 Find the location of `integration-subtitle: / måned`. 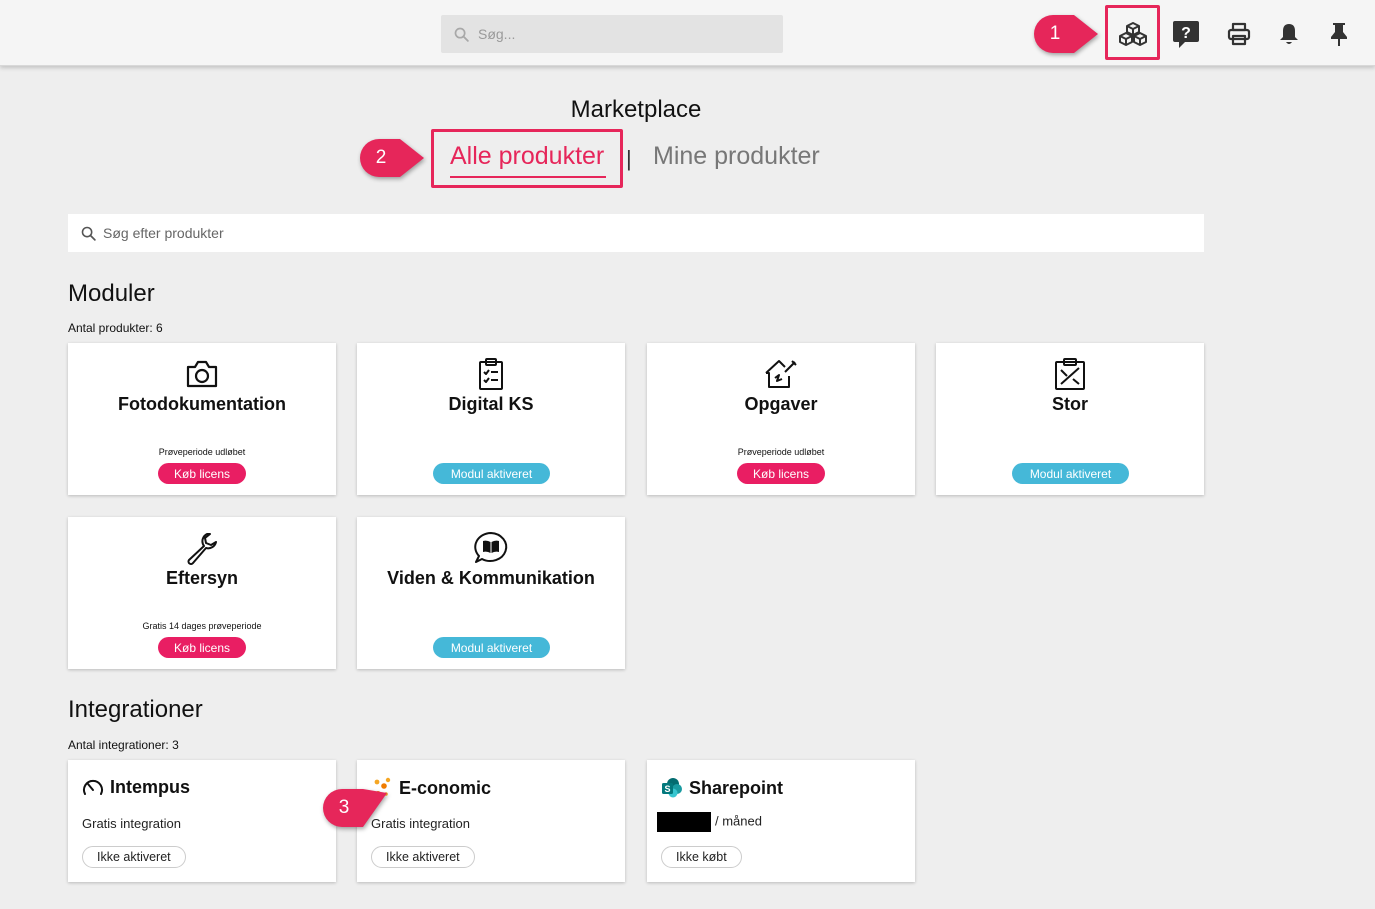

integration-subtitle: / måned is located at coordinates (738, 821).